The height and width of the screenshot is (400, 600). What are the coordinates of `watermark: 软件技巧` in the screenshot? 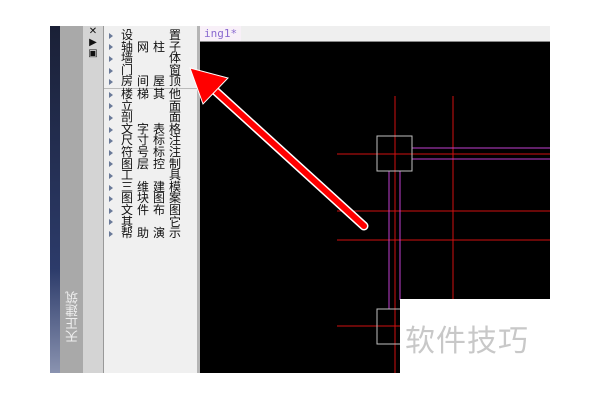 It's located at (475, 336).